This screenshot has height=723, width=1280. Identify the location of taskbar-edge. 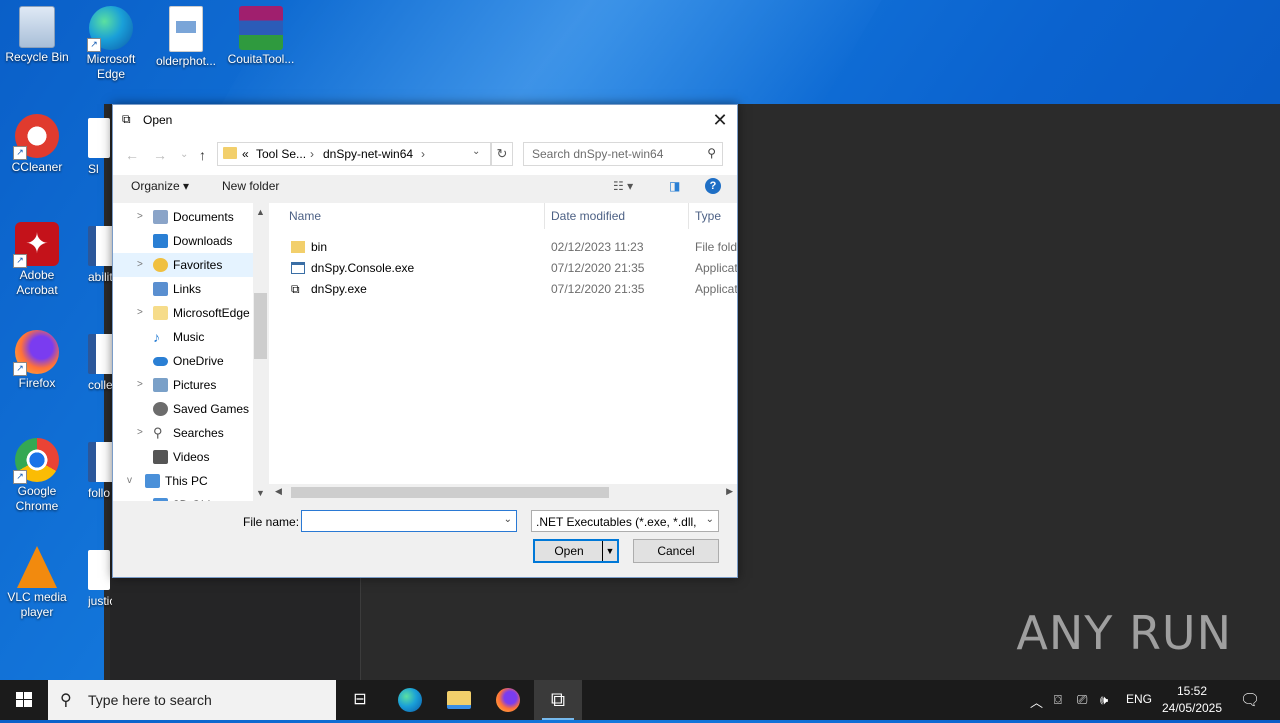
(410, 700).